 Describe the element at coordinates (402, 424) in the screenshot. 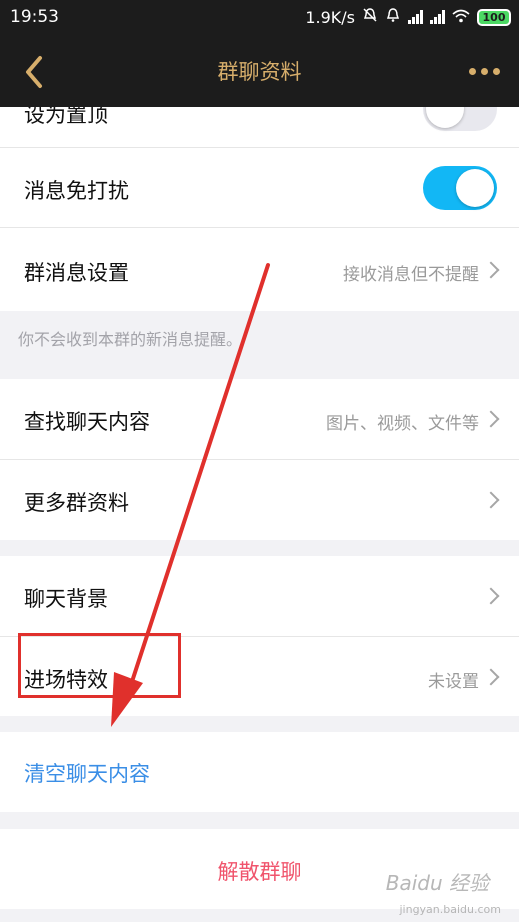

I see `search-history-value: 图片、视频、文件等` at that location.